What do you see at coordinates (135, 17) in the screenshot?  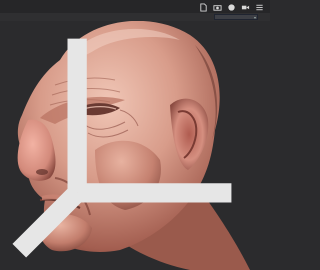 I see `secondary-toolbar: ▾` at bounding box center [135, 17].